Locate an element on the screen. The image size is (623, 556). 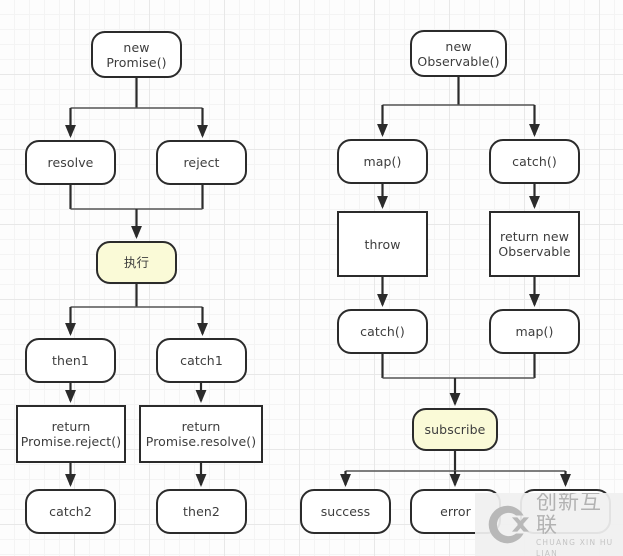
node-catch-1: catch() is located at coordinates (534, 161).